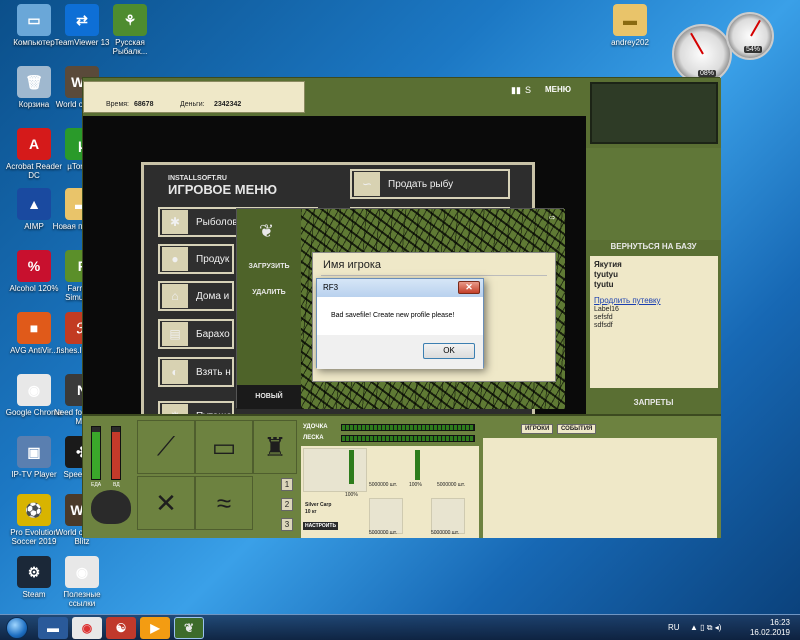 The width and height of the screenshot is (800, 640). I want to click on menu-title-main: ИГРОВОЕ МЕНЮ, so click(223, 189).